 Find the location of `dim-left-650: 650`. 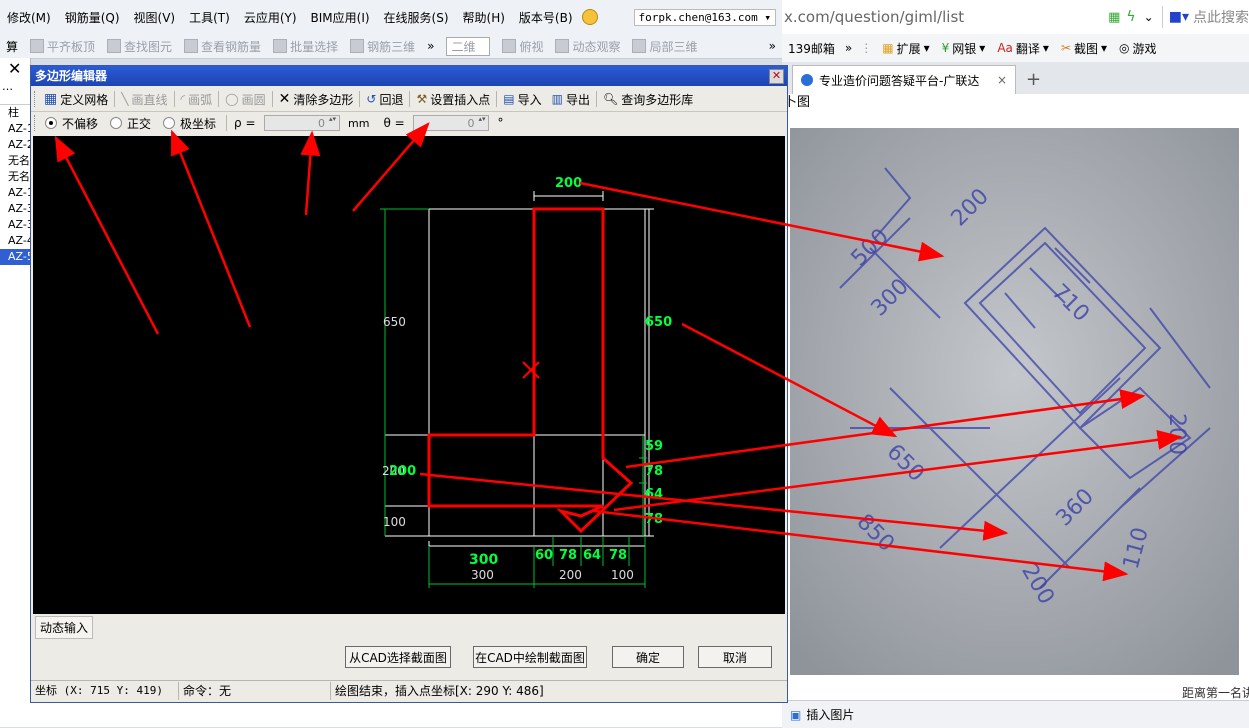

dim-left-650: 650 is located at coordinates (394, 322).